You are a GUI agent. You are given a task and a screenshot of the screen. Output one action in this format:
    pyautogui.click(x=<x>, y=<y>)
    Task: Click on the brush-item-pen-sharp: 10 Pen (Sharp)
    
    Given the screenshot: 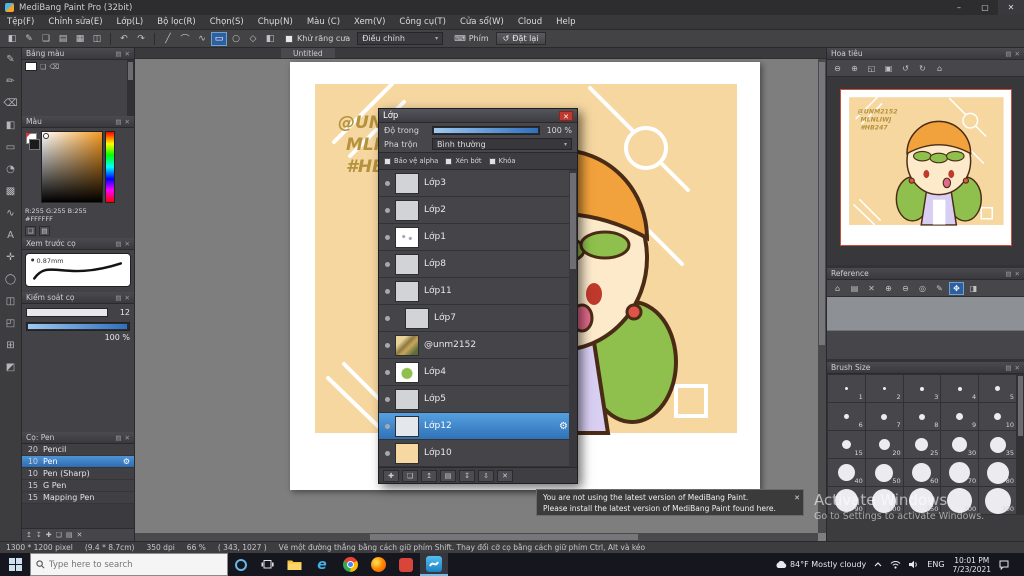 What is the action you would take?
    pyautogui.click(x=78, y=474)
    